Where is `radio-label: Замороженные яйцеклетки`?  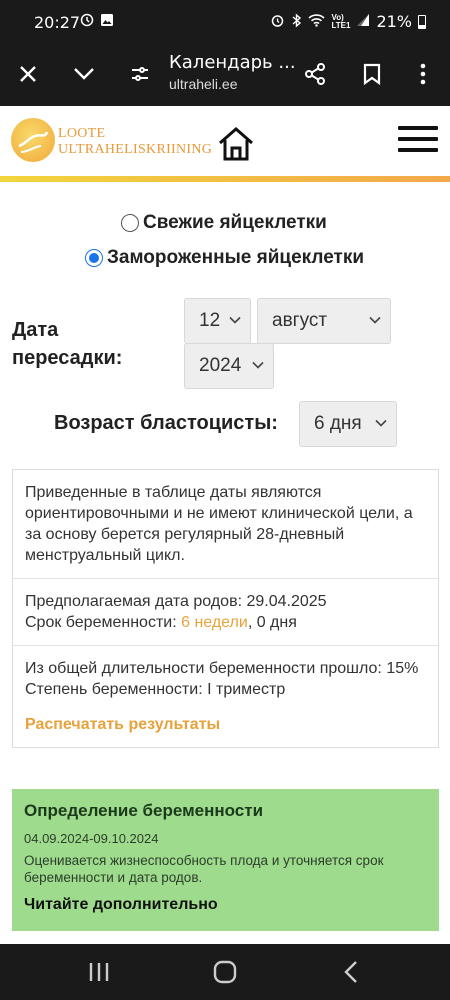
radio-label: Замороженные яйцеклетки is located at coordinates (236, 257).